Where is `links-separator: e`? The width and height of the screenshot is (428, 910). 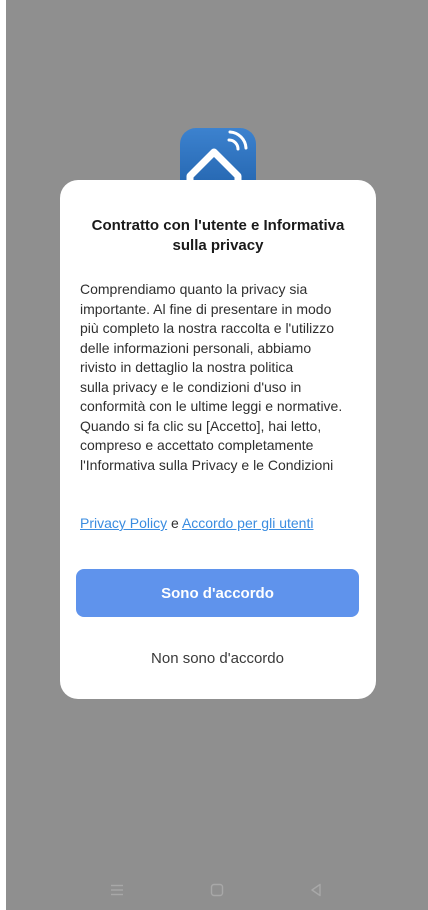
links-separator: e is located at coordinates (174, 523).